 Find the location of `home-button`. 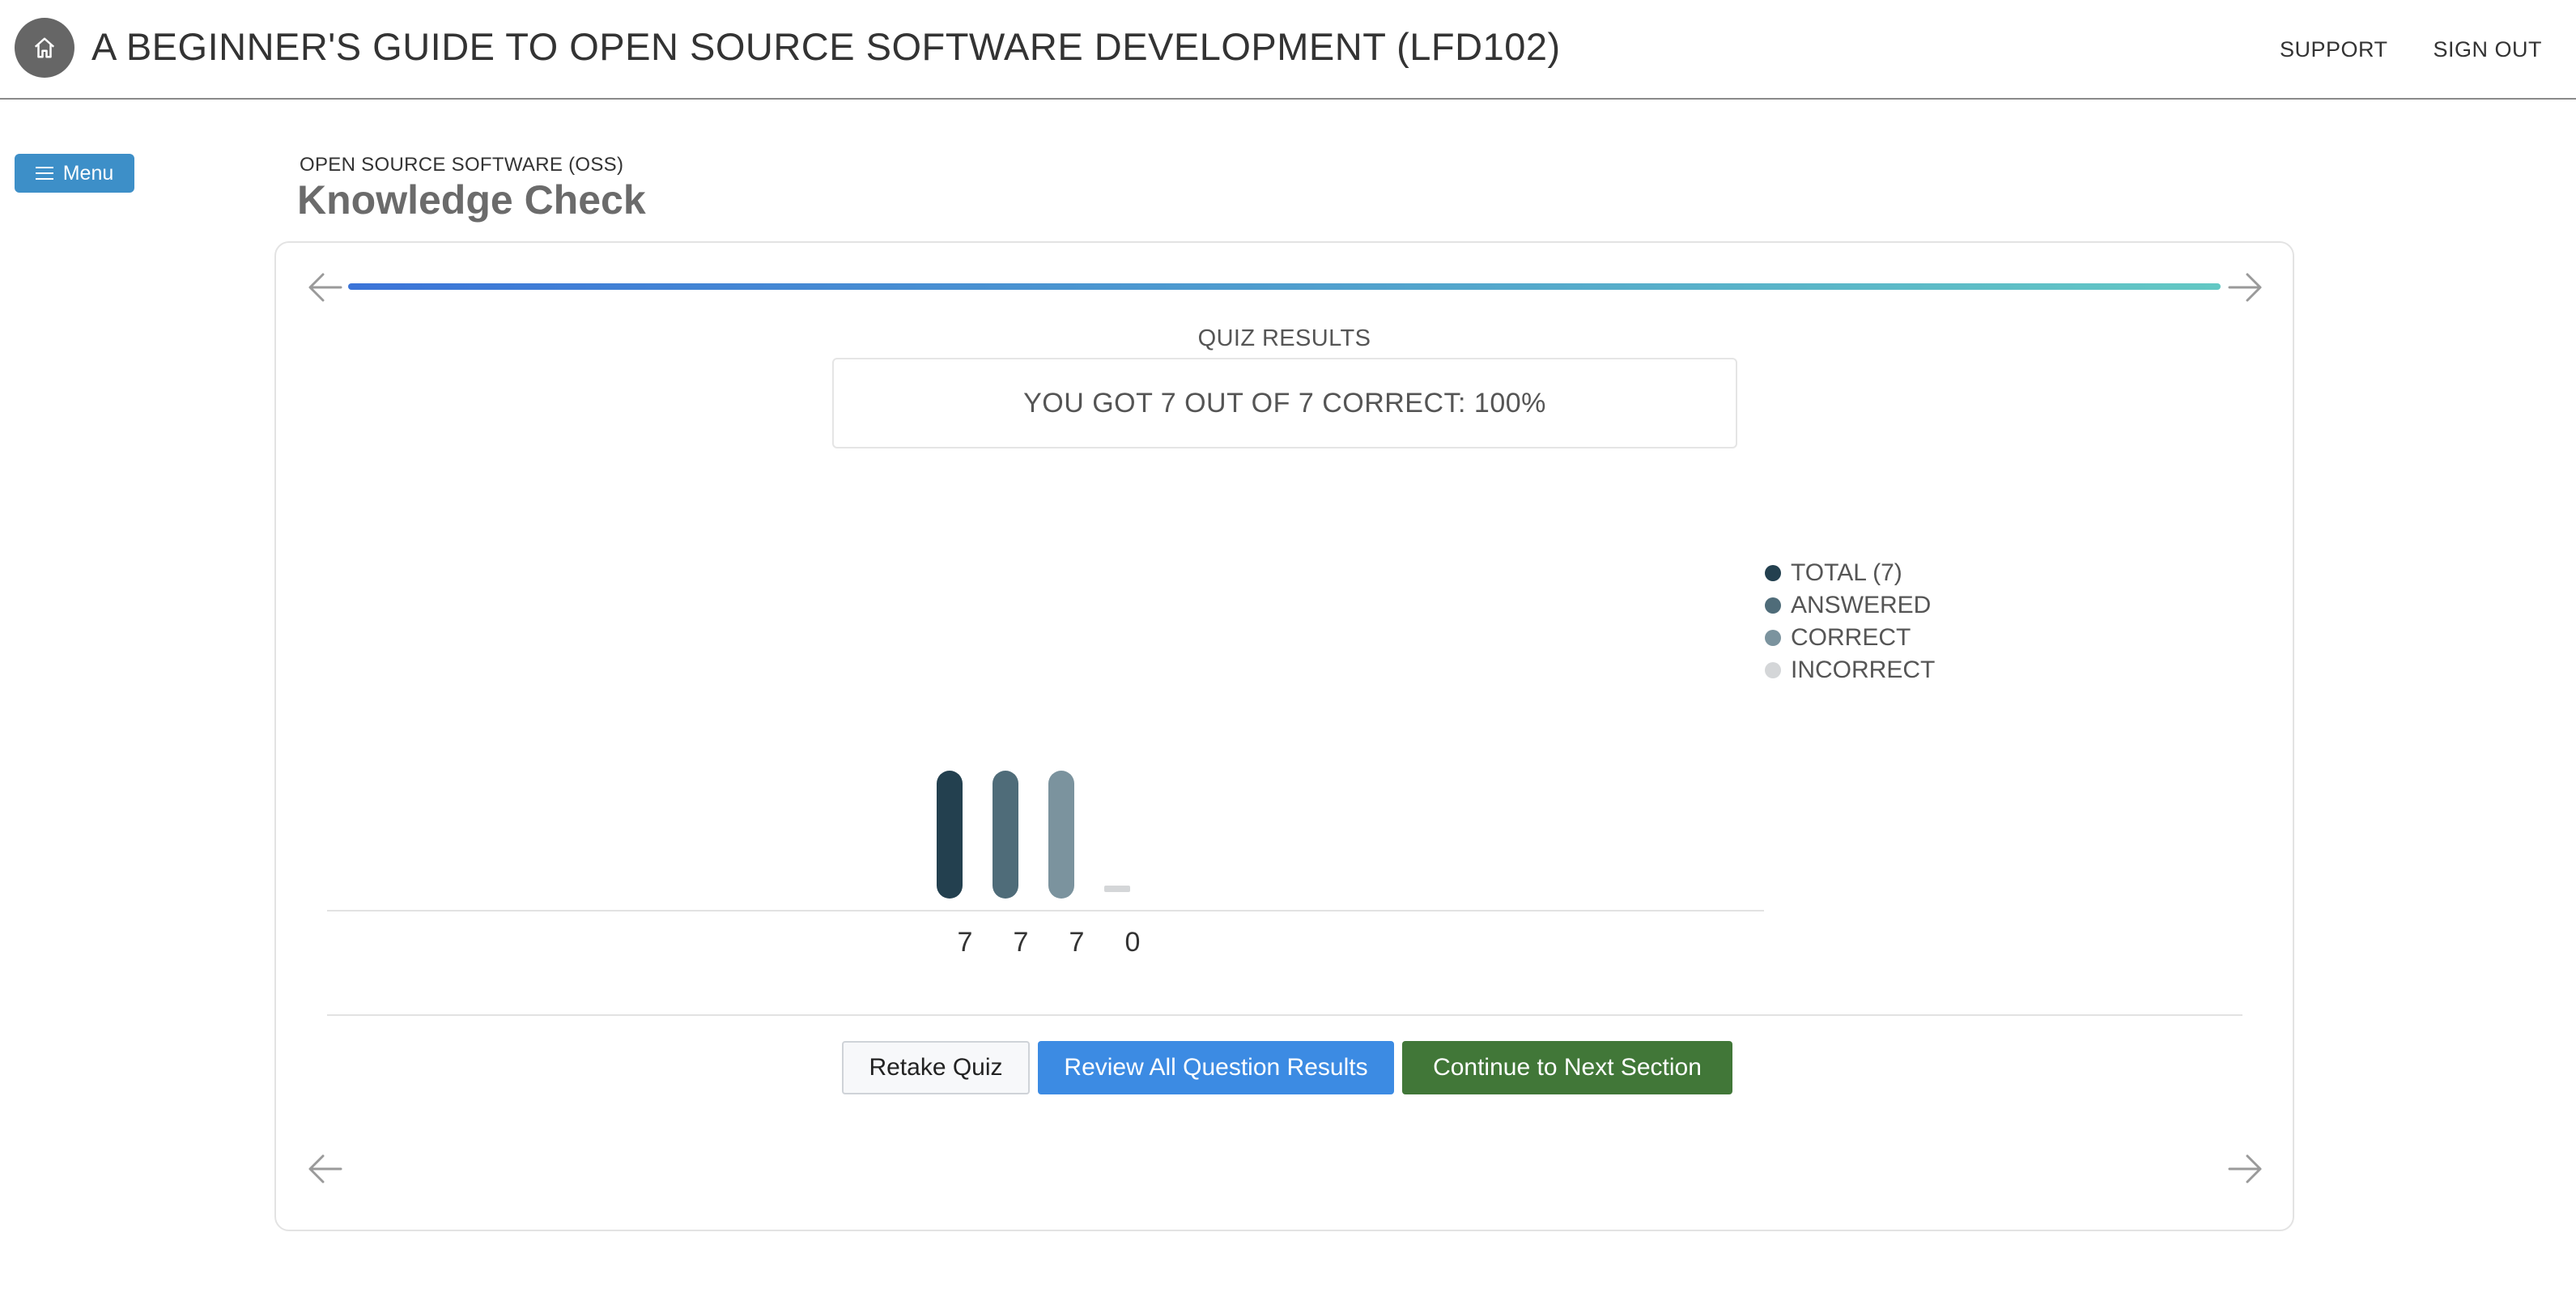

home-button is located at coordinates (44, 48).